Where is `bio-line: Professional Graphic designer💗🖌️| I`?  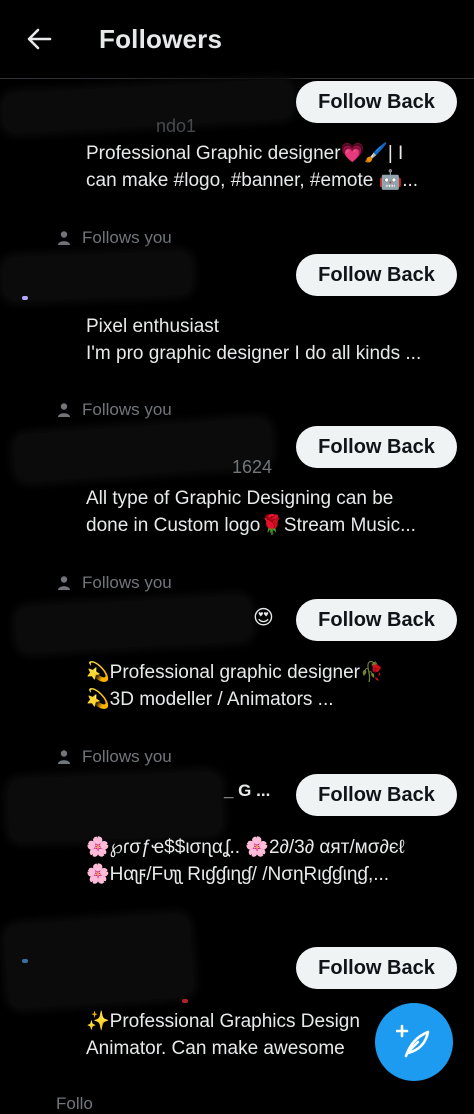 bio-line: Professional Graphic designer💗🖌️| I is located at coordinates (245, 153).